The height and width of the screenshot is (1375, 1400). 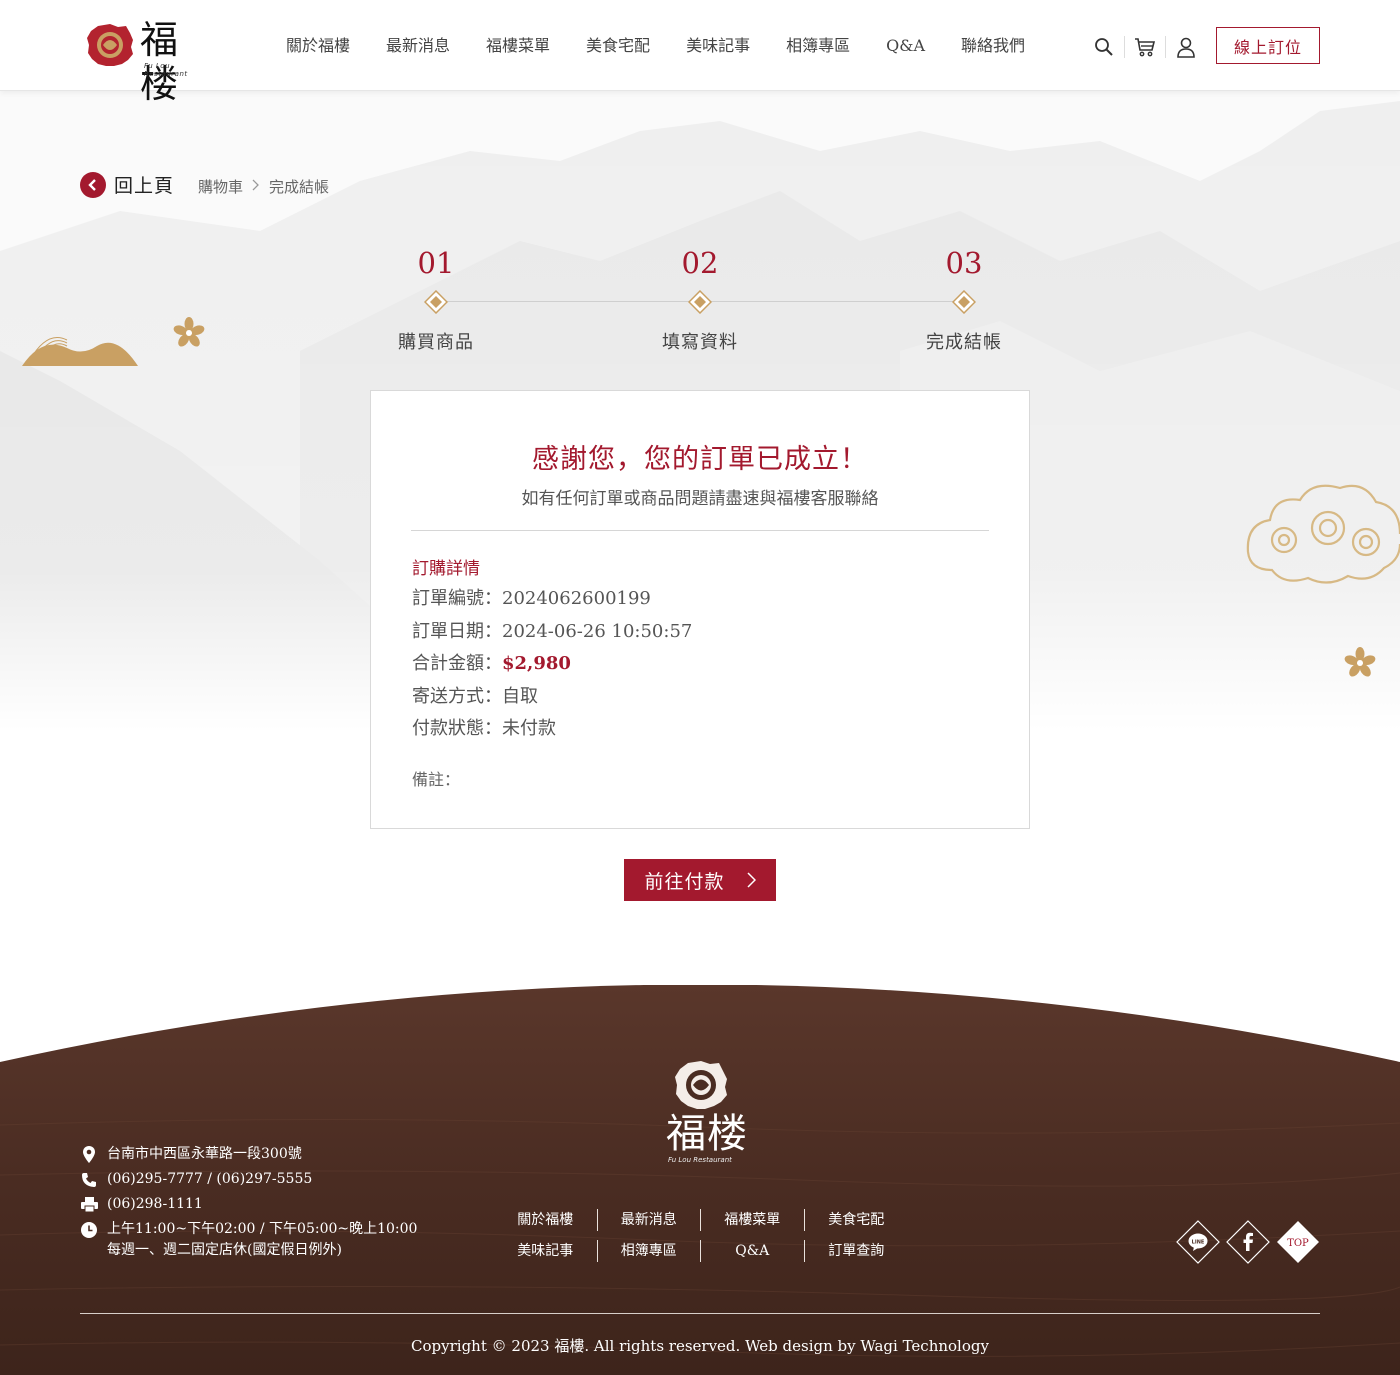 I want to click on nav-news: 最新消息, so click(x=418, y=46).